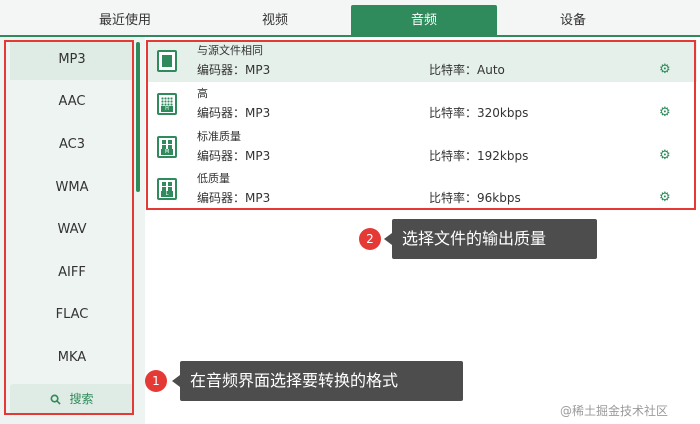 Image resolution: width=700 pixels, height=424 pixels. Describe the element at coordinates (125, 21) in the screenshot. I see `tab-recent: 最近使用` at that location.